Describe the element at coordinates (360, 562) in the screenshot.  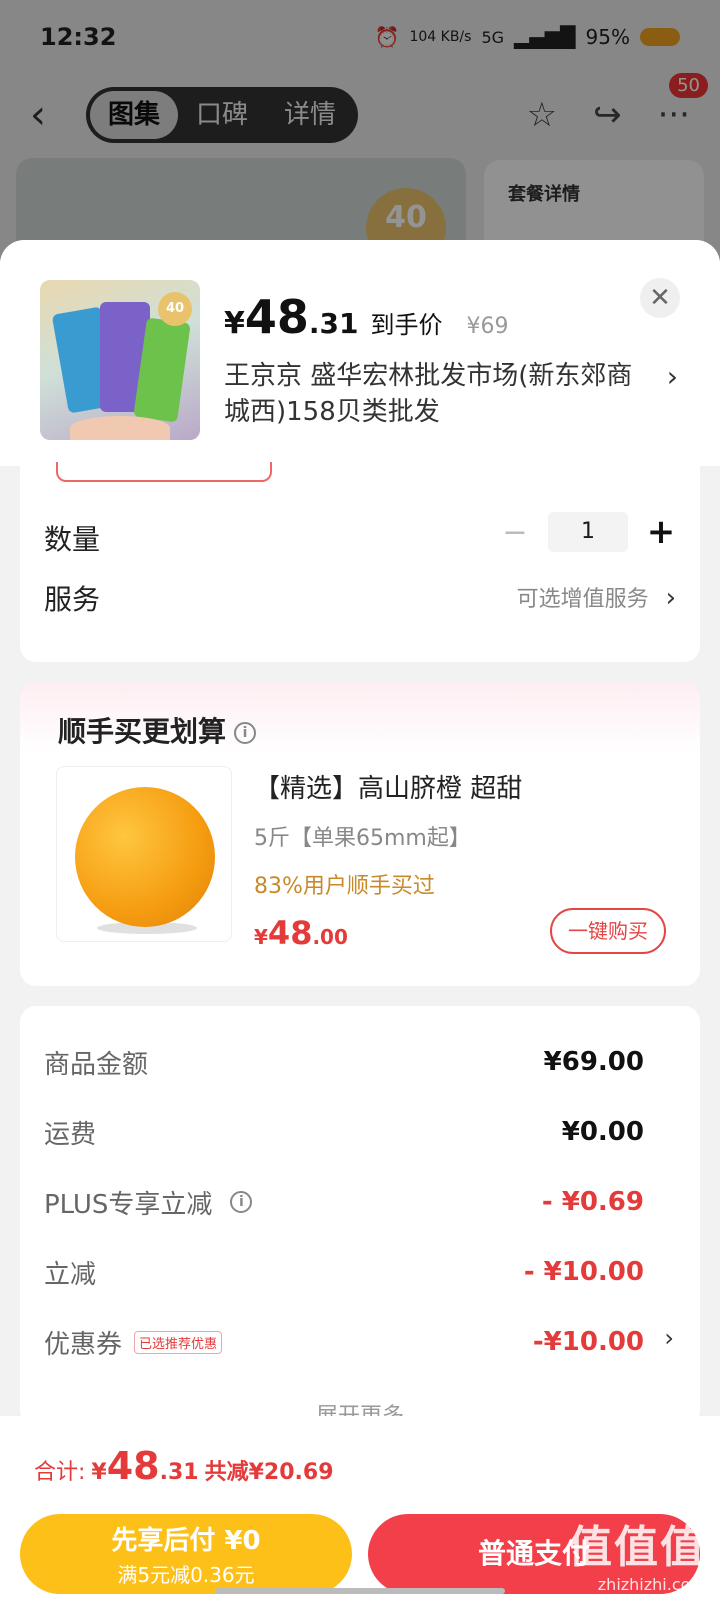
I see `options-card: 数量 − 1 + 服务 可选增值服务 ›` at that location.